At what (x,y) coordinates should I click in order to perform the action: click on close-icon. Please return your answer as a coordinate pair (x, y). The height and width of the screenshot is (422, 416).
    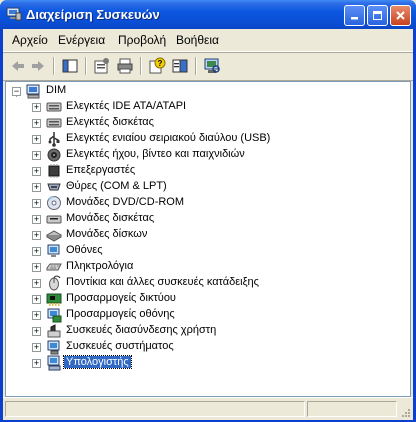
    Looking at the image, I should click on (400, 15).